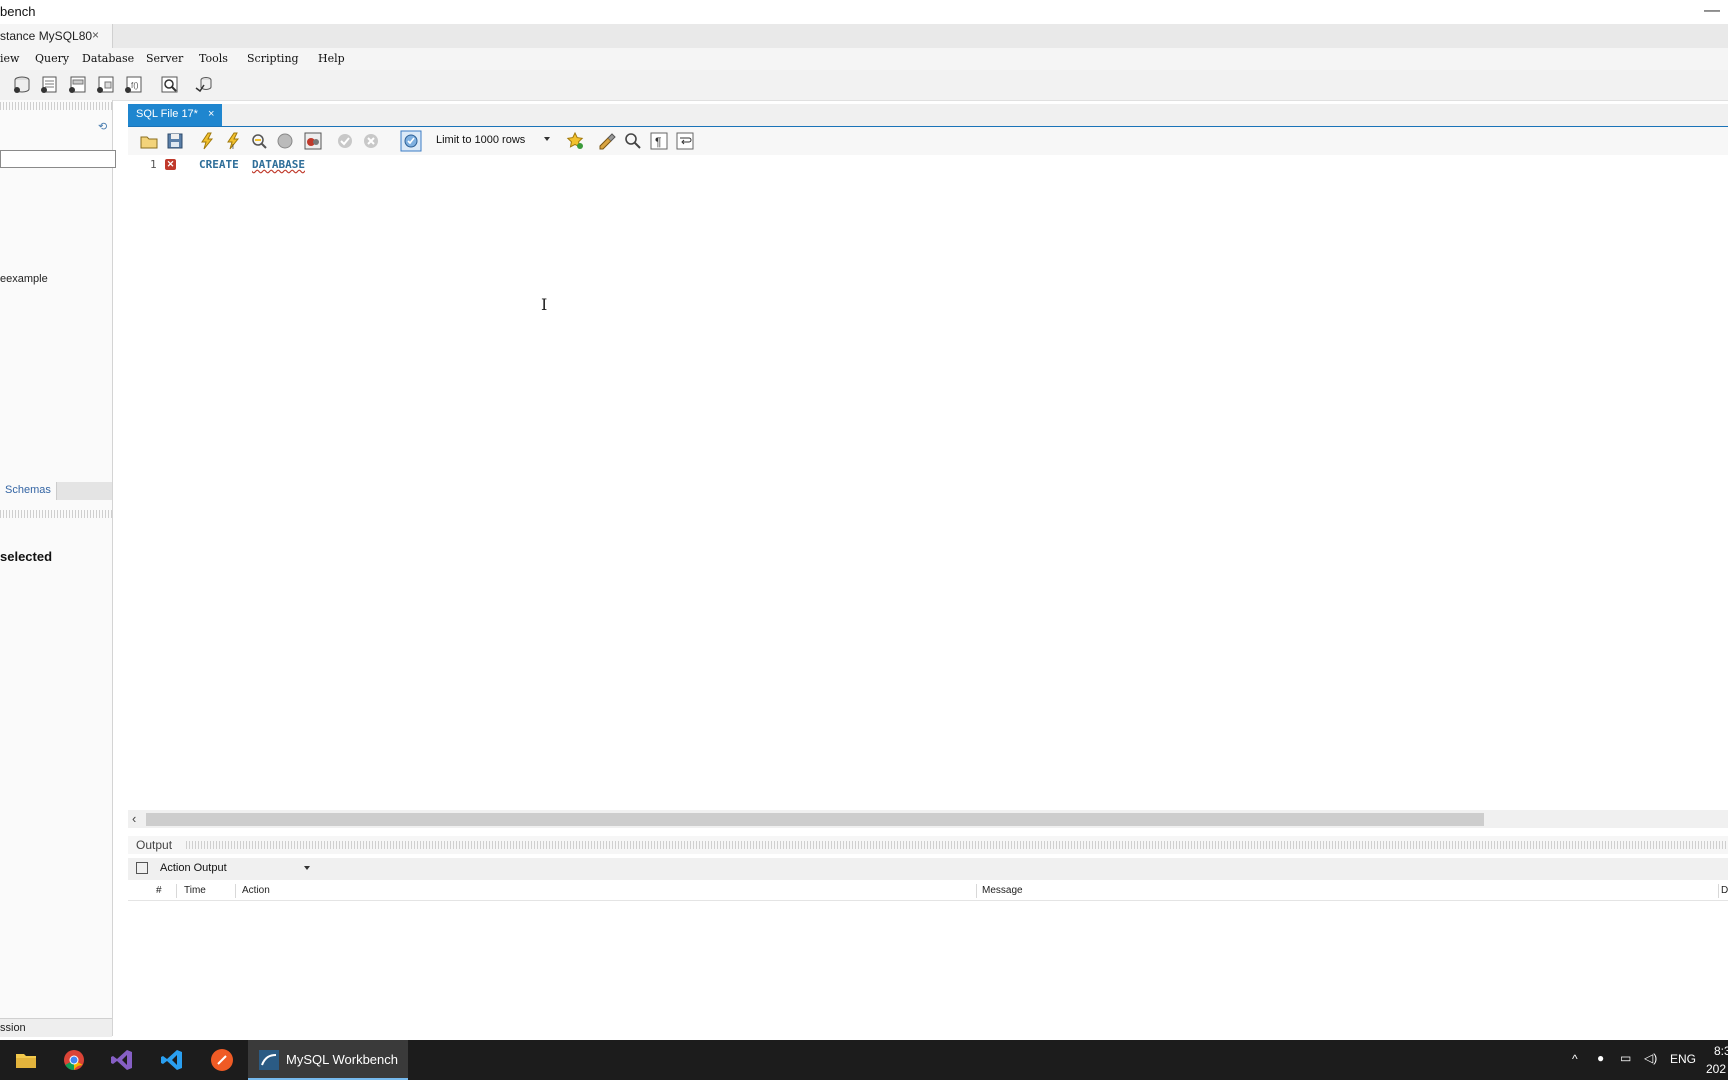 Image resolution: width=1728 pixels, height=1080 pixels. What do you see at coordinates (1625, 1058) in the screenshot?
I see `network-icon: ▭` at bounding box center [1625, 1058].